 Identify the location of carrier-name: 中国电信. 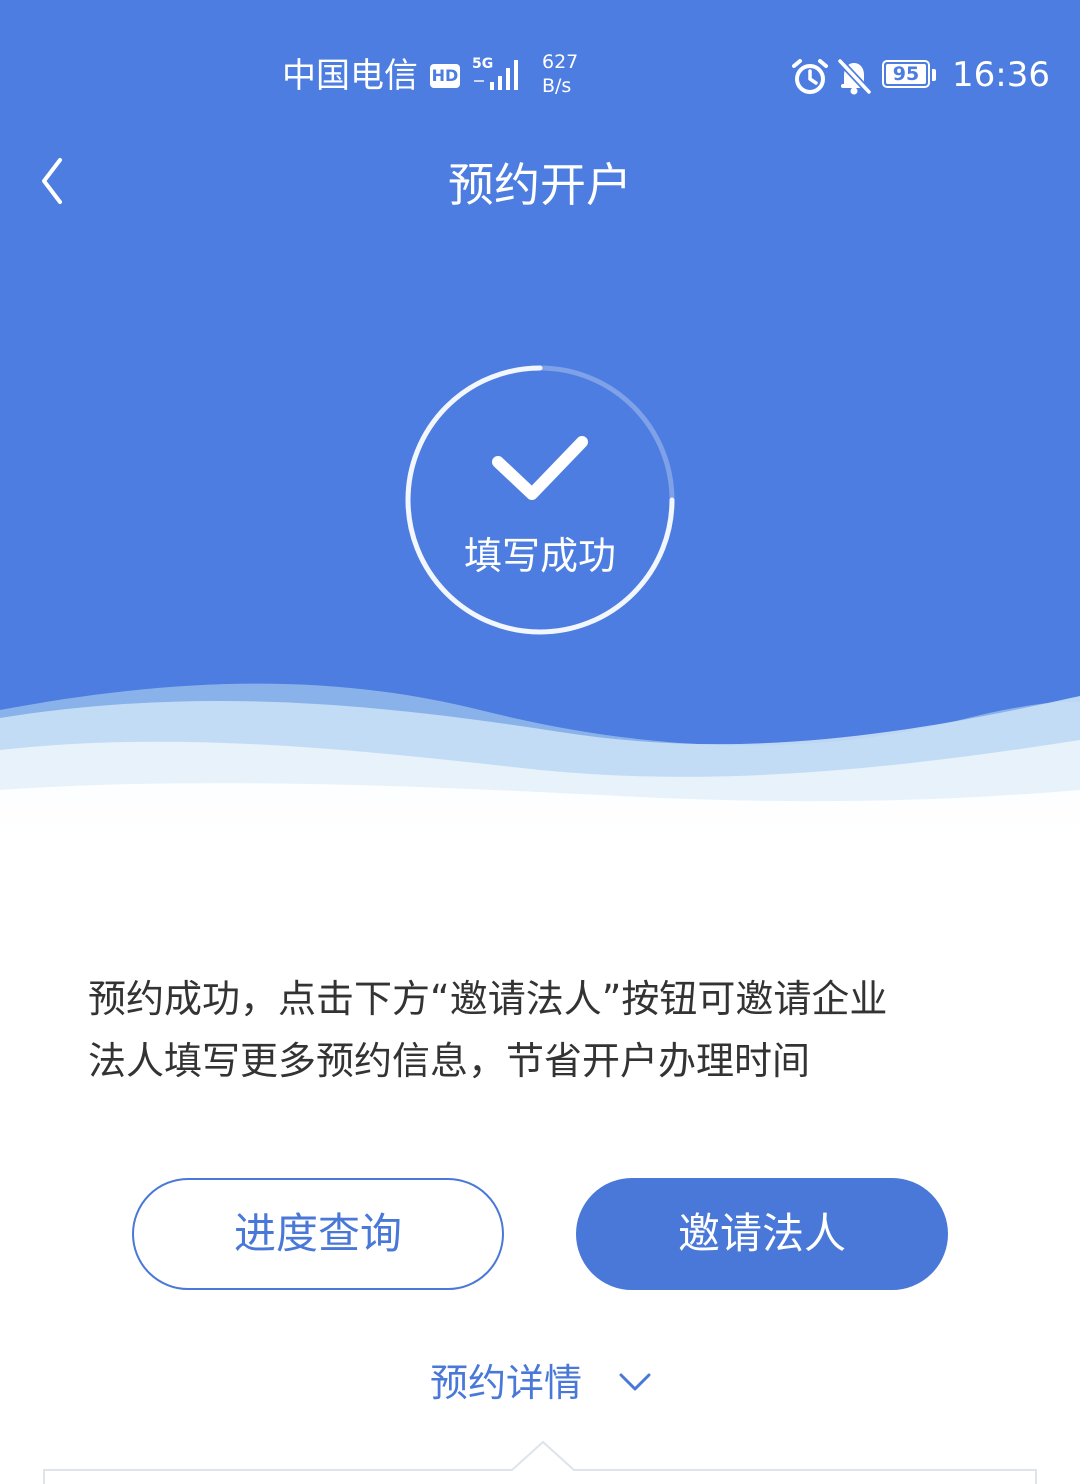
(350, 76).